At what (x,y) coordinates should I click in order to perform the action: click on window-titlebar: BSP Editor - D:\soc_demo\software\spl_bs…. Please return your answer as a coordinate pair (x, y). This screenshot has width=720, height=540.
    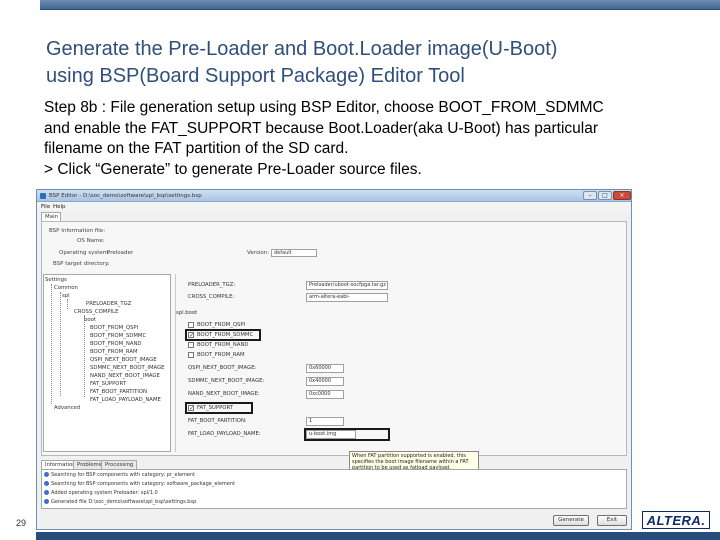
    Looking at the image, I should click on (334, 196).